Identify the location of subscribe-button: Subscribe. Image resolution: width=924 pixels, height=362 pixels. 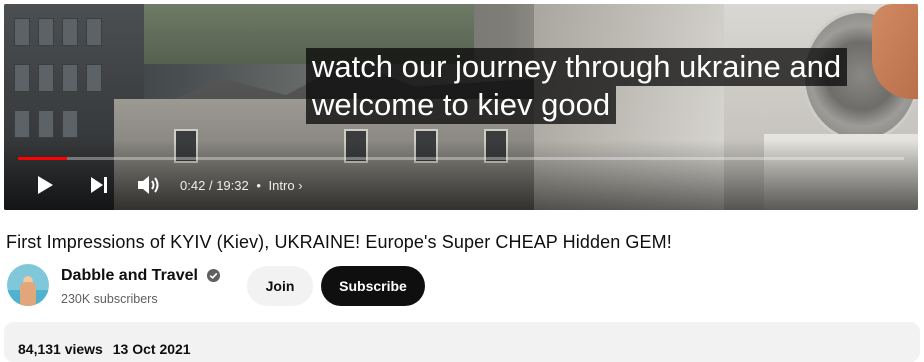
(373, 286).